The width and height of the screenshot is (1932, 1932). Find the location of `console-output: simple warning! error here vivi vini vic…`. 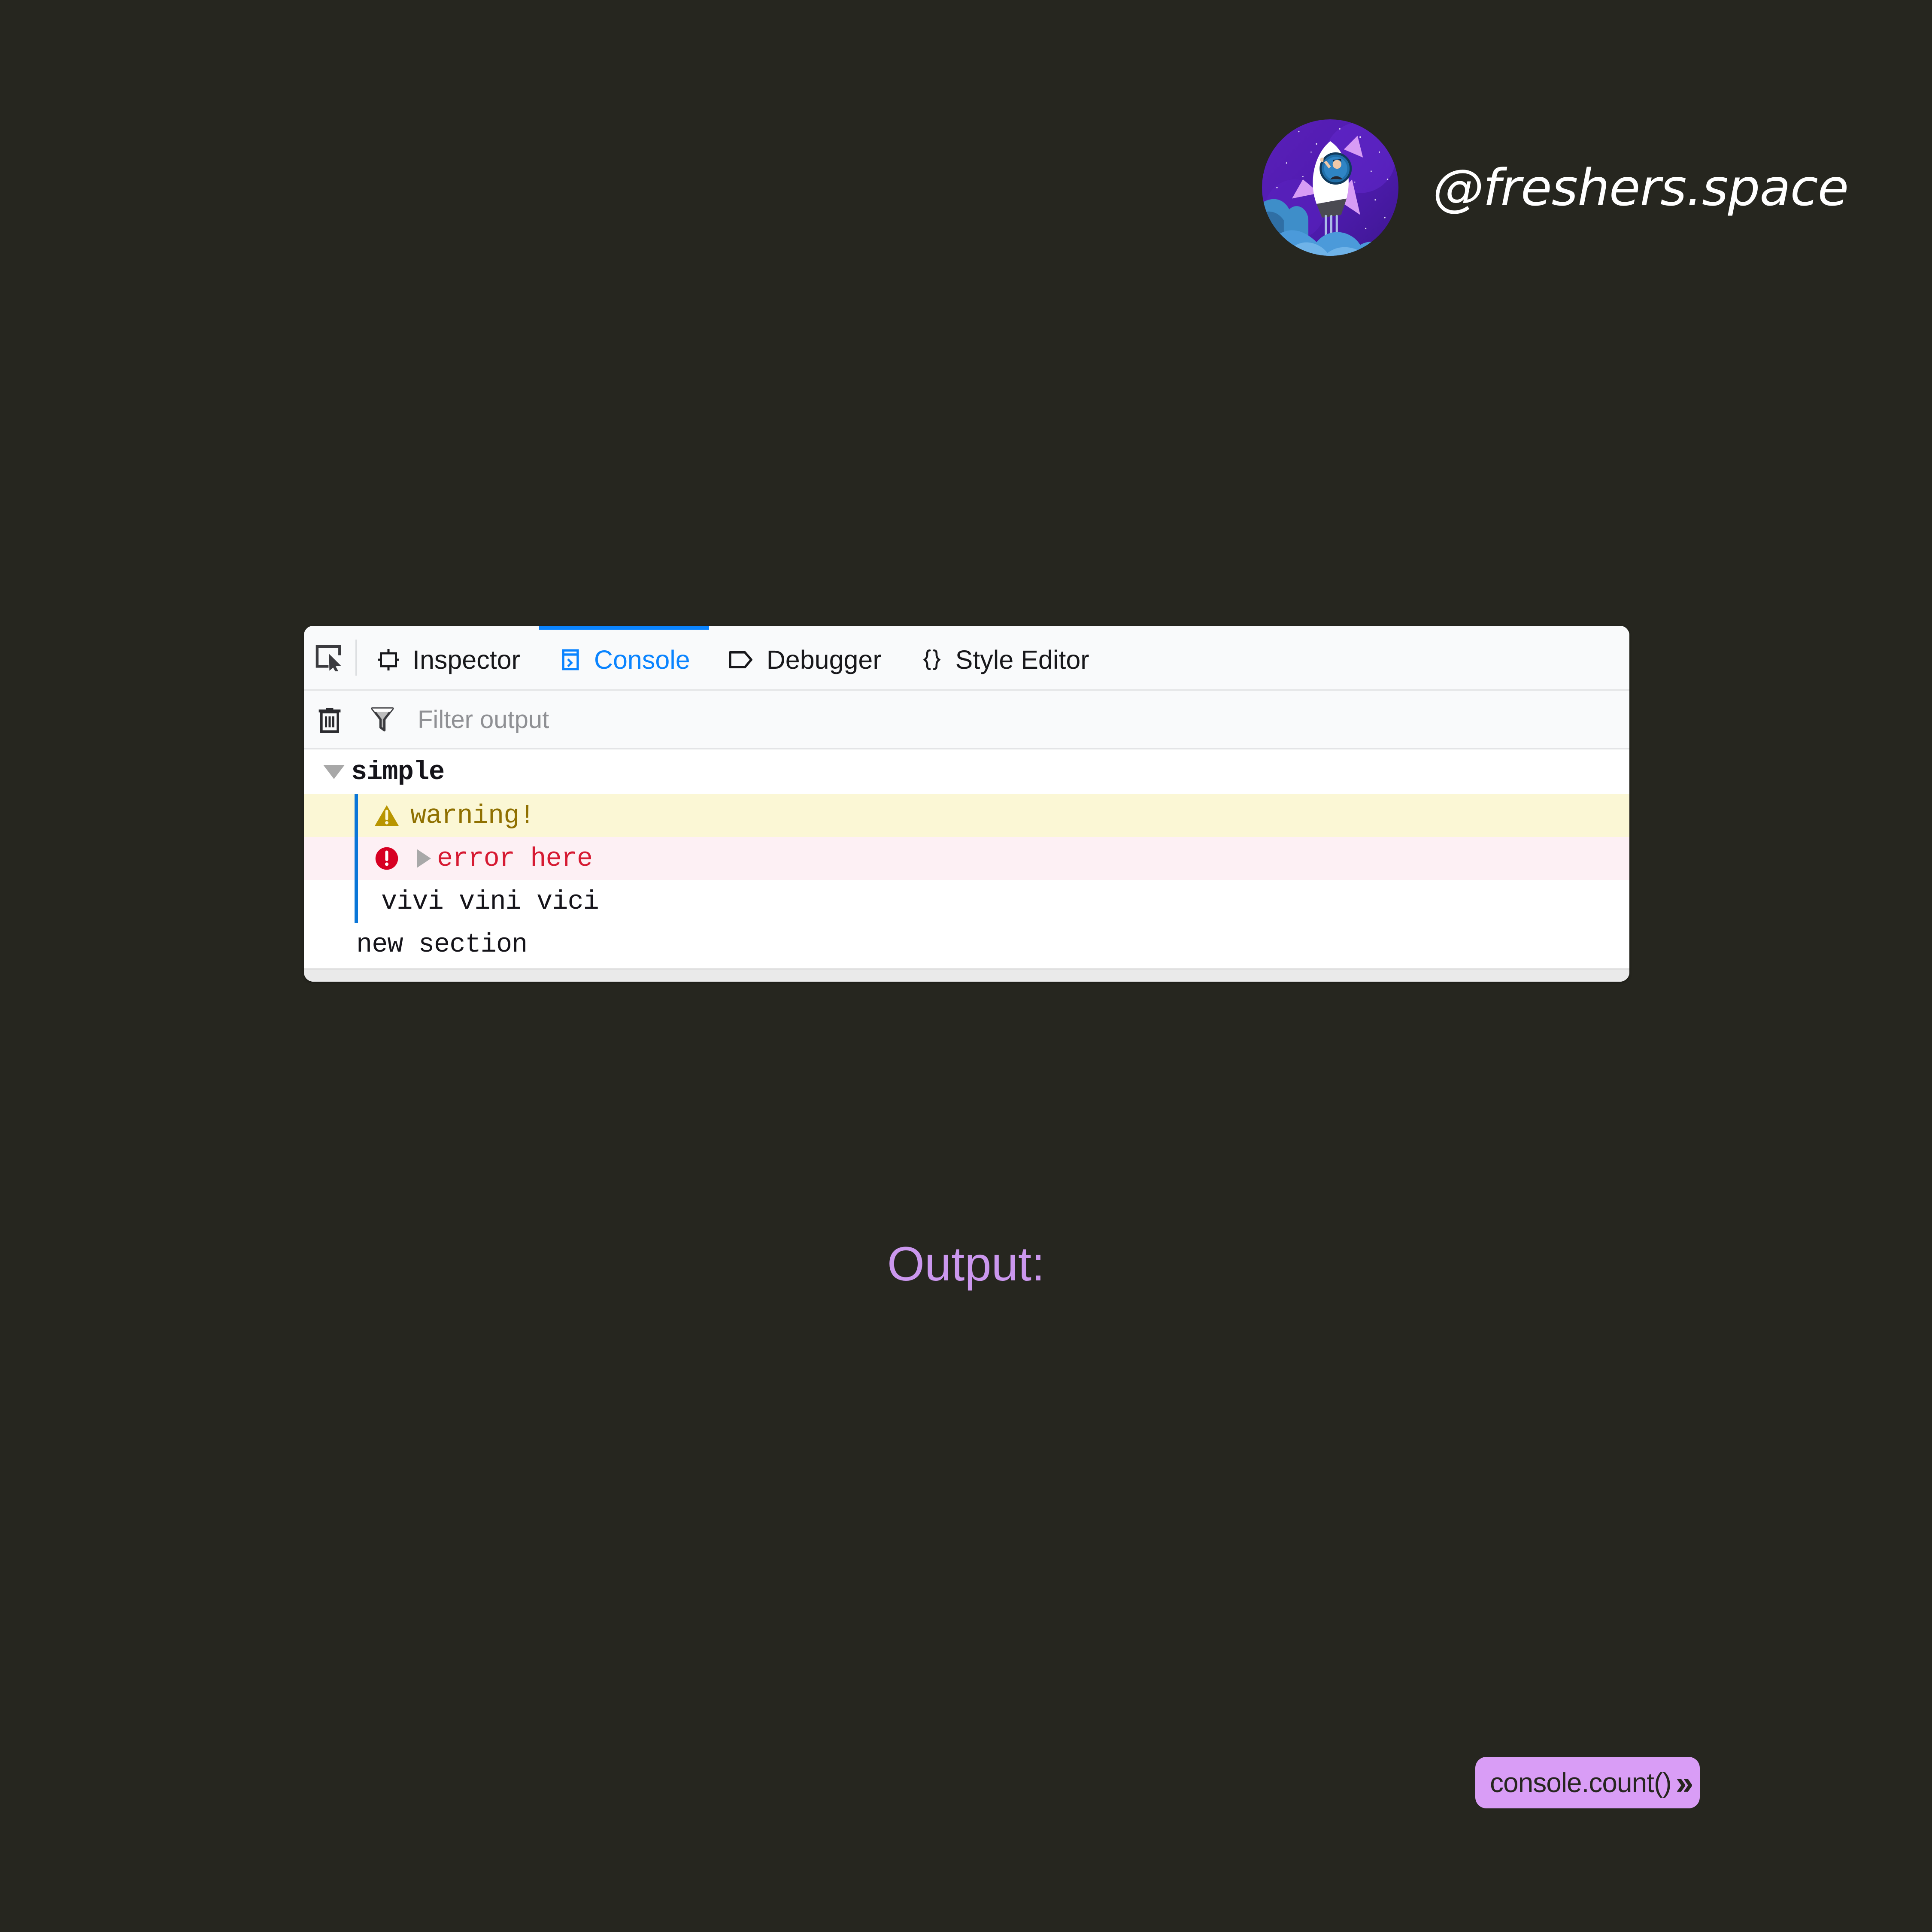

console-output: simple warning! error here vivi vini vic… is located at coordinates (966, 858).